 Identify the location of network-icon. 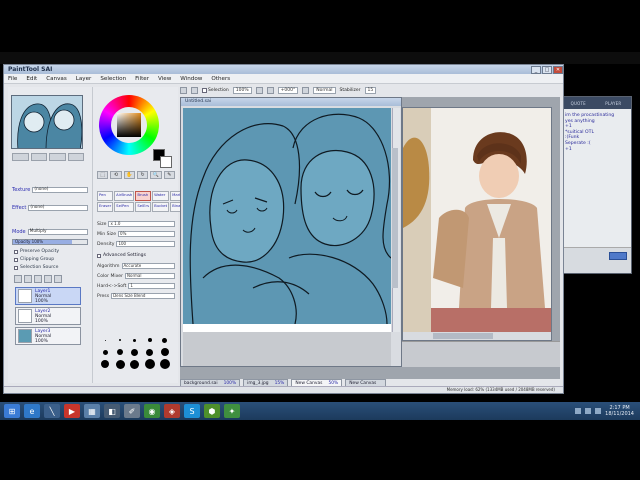
(578, 411).